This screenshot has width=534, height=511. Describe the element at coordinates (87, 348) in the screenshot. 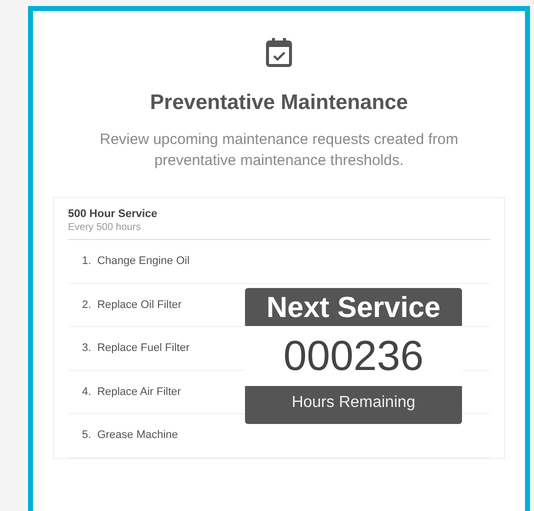

I see `task-number: 3.` at that location.